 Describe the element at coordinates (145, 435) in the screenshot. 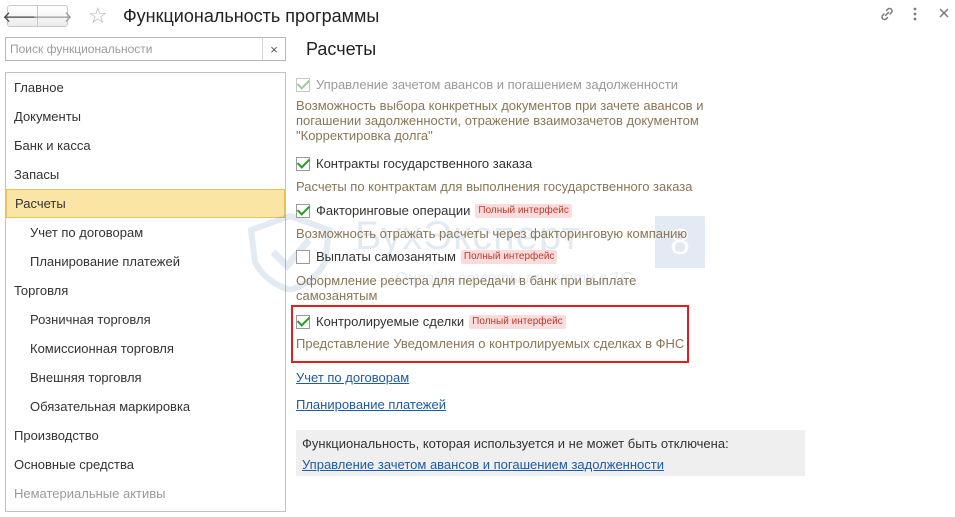

I see `sidebar-item-production: Производство` at that location.